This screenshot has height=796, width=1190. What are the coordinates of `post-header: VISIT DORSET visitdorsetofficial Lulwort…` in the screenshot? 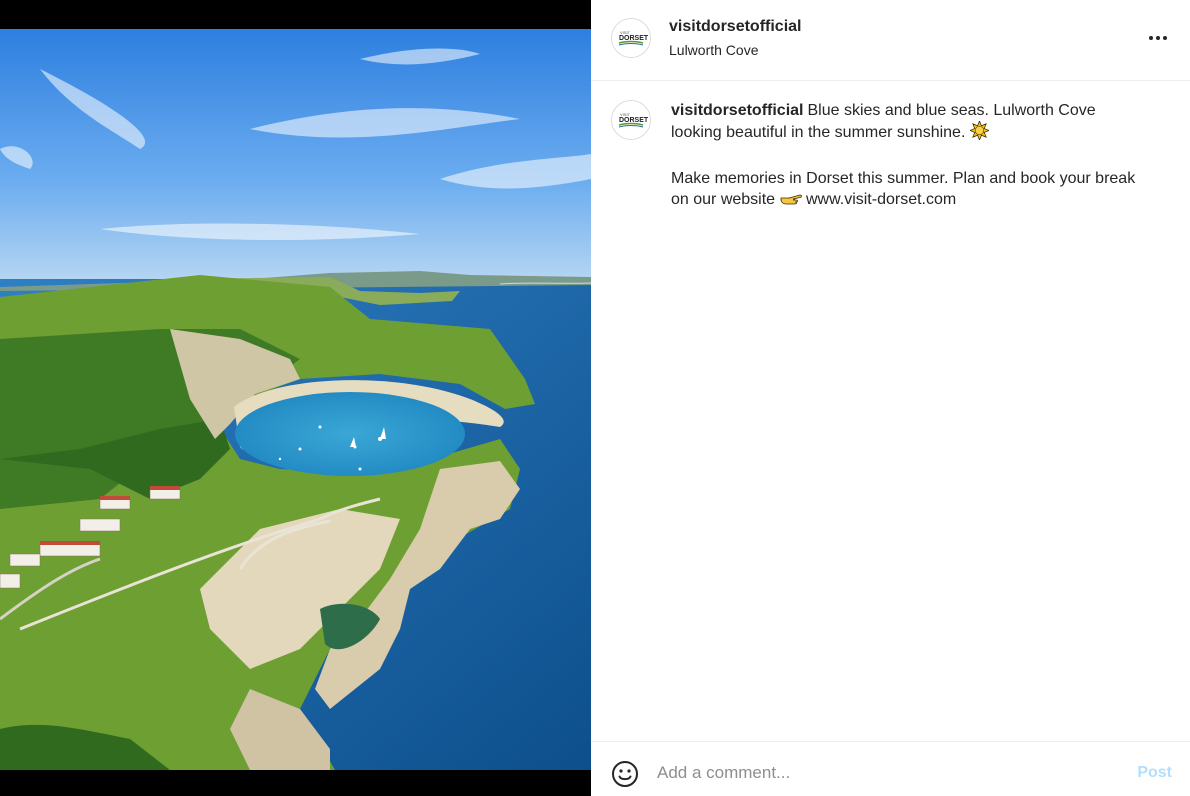 It's located at (890, 40).